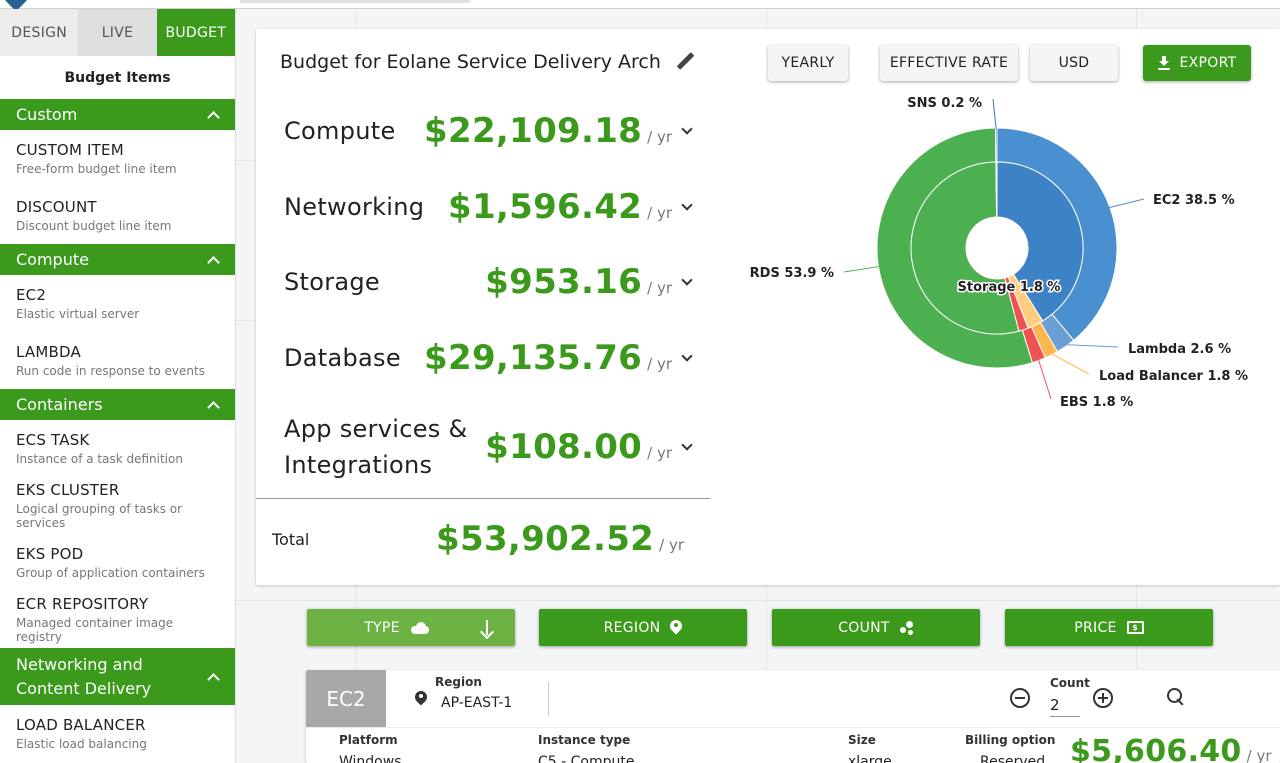 The image size is (1280, 763). Describe the element at coordinates (421, 699) in the screenshot. I see `location-pin-icon` at that location.